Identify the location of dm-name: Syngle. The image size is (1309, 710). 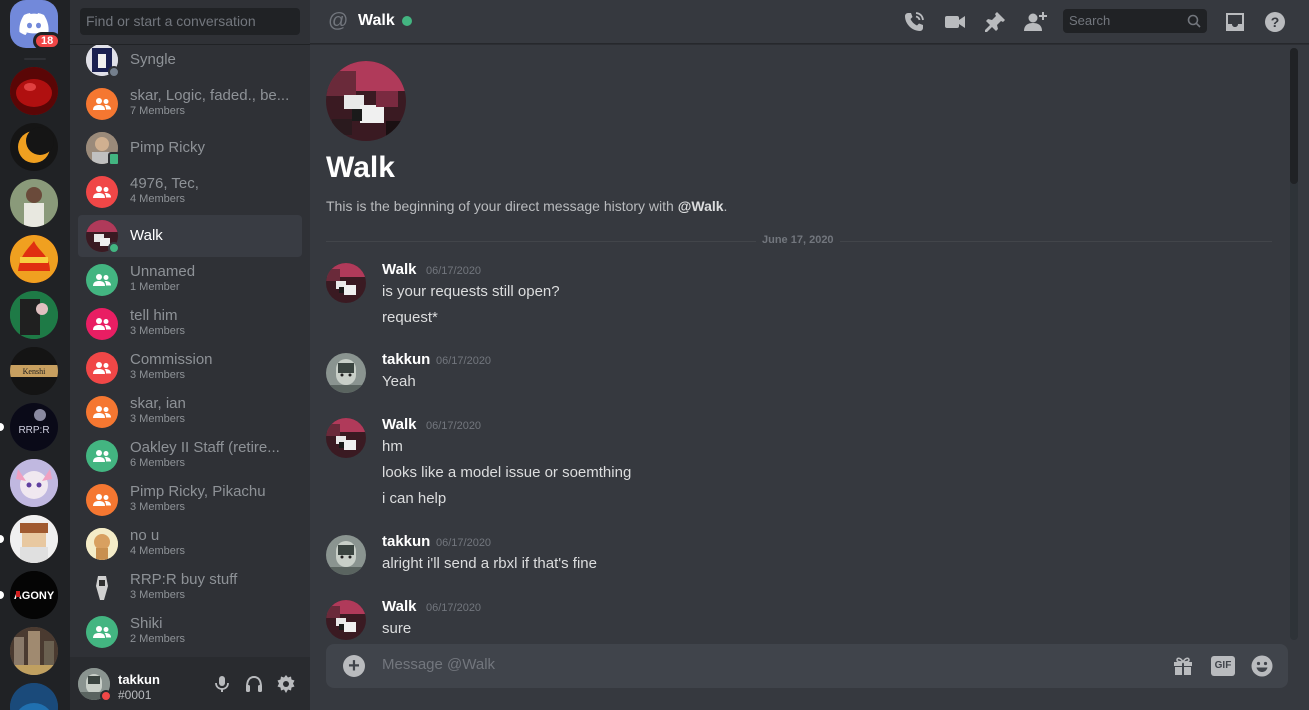
(153, 59).